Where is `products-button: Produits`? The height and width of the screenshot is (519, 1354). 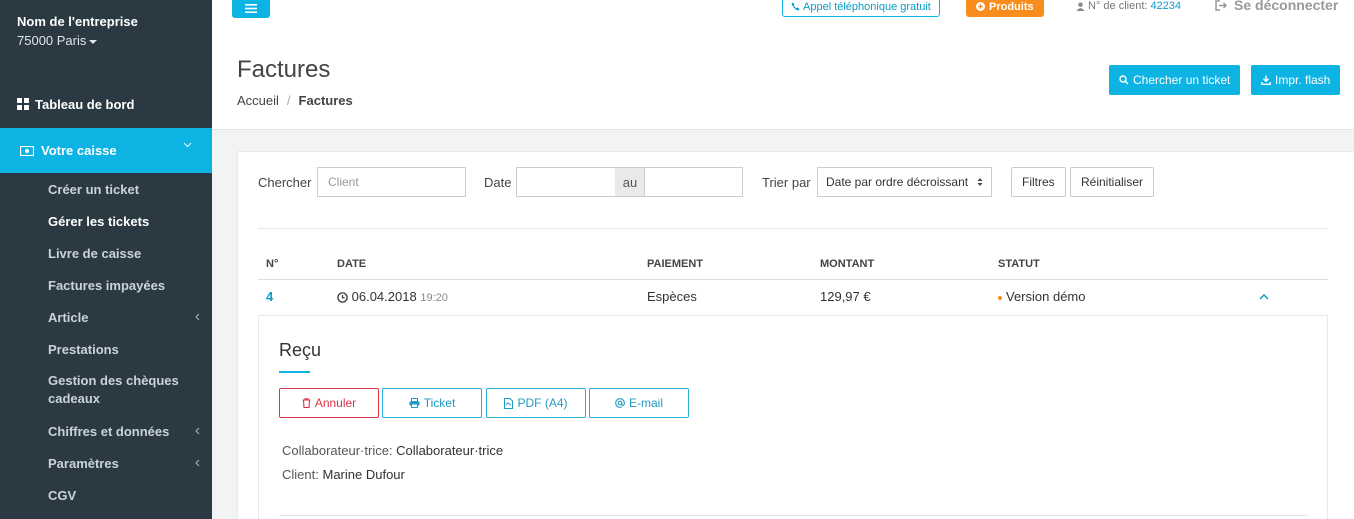 products-button: Produits is located at coordinates (1005, 8).